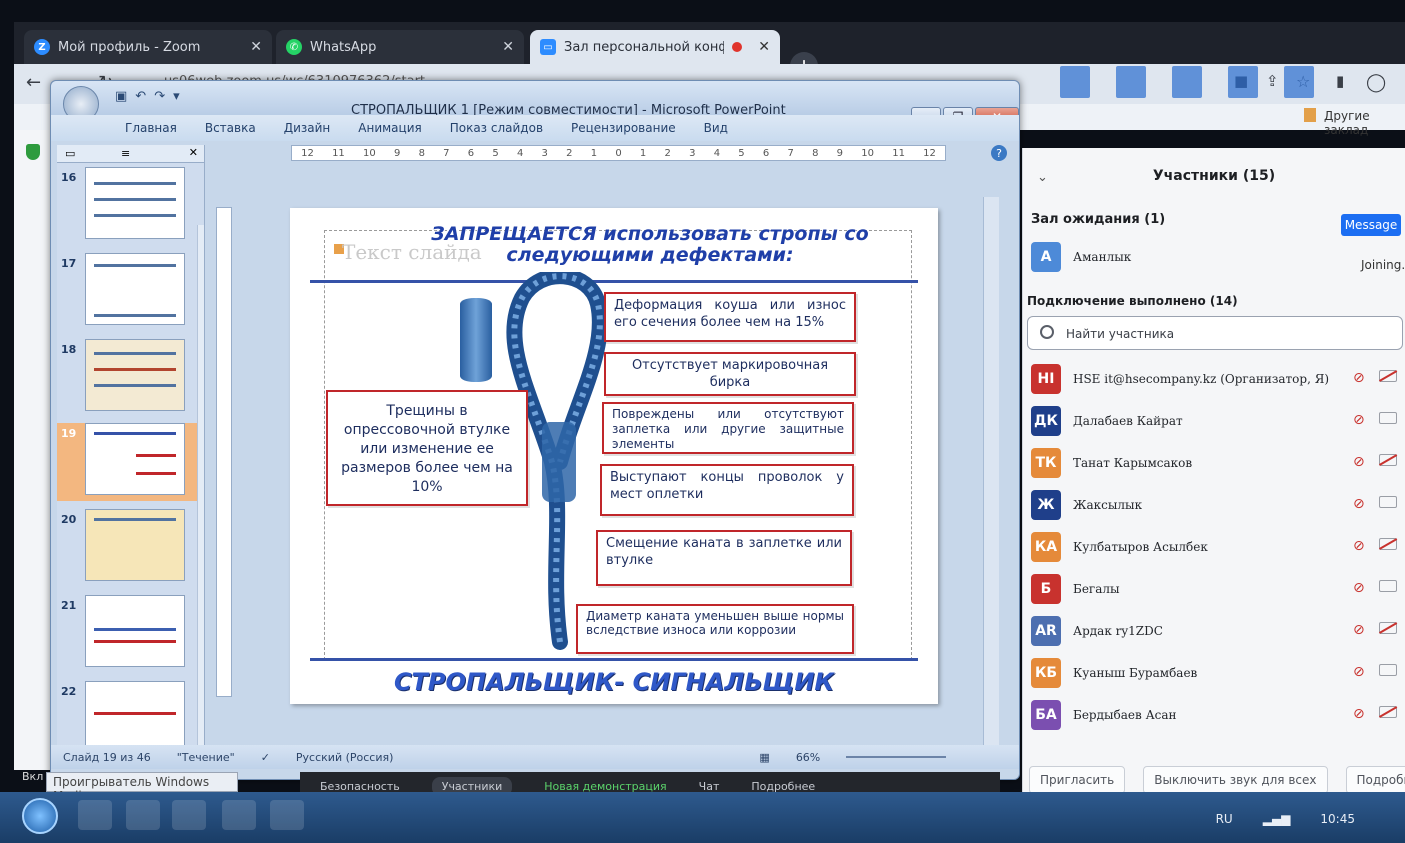 The height and width of the screenshot is (843, 1405). Describe the element at coordinates (1340, 81) in the screenshot. I see `sidepanel-icon: ▮` at that location.